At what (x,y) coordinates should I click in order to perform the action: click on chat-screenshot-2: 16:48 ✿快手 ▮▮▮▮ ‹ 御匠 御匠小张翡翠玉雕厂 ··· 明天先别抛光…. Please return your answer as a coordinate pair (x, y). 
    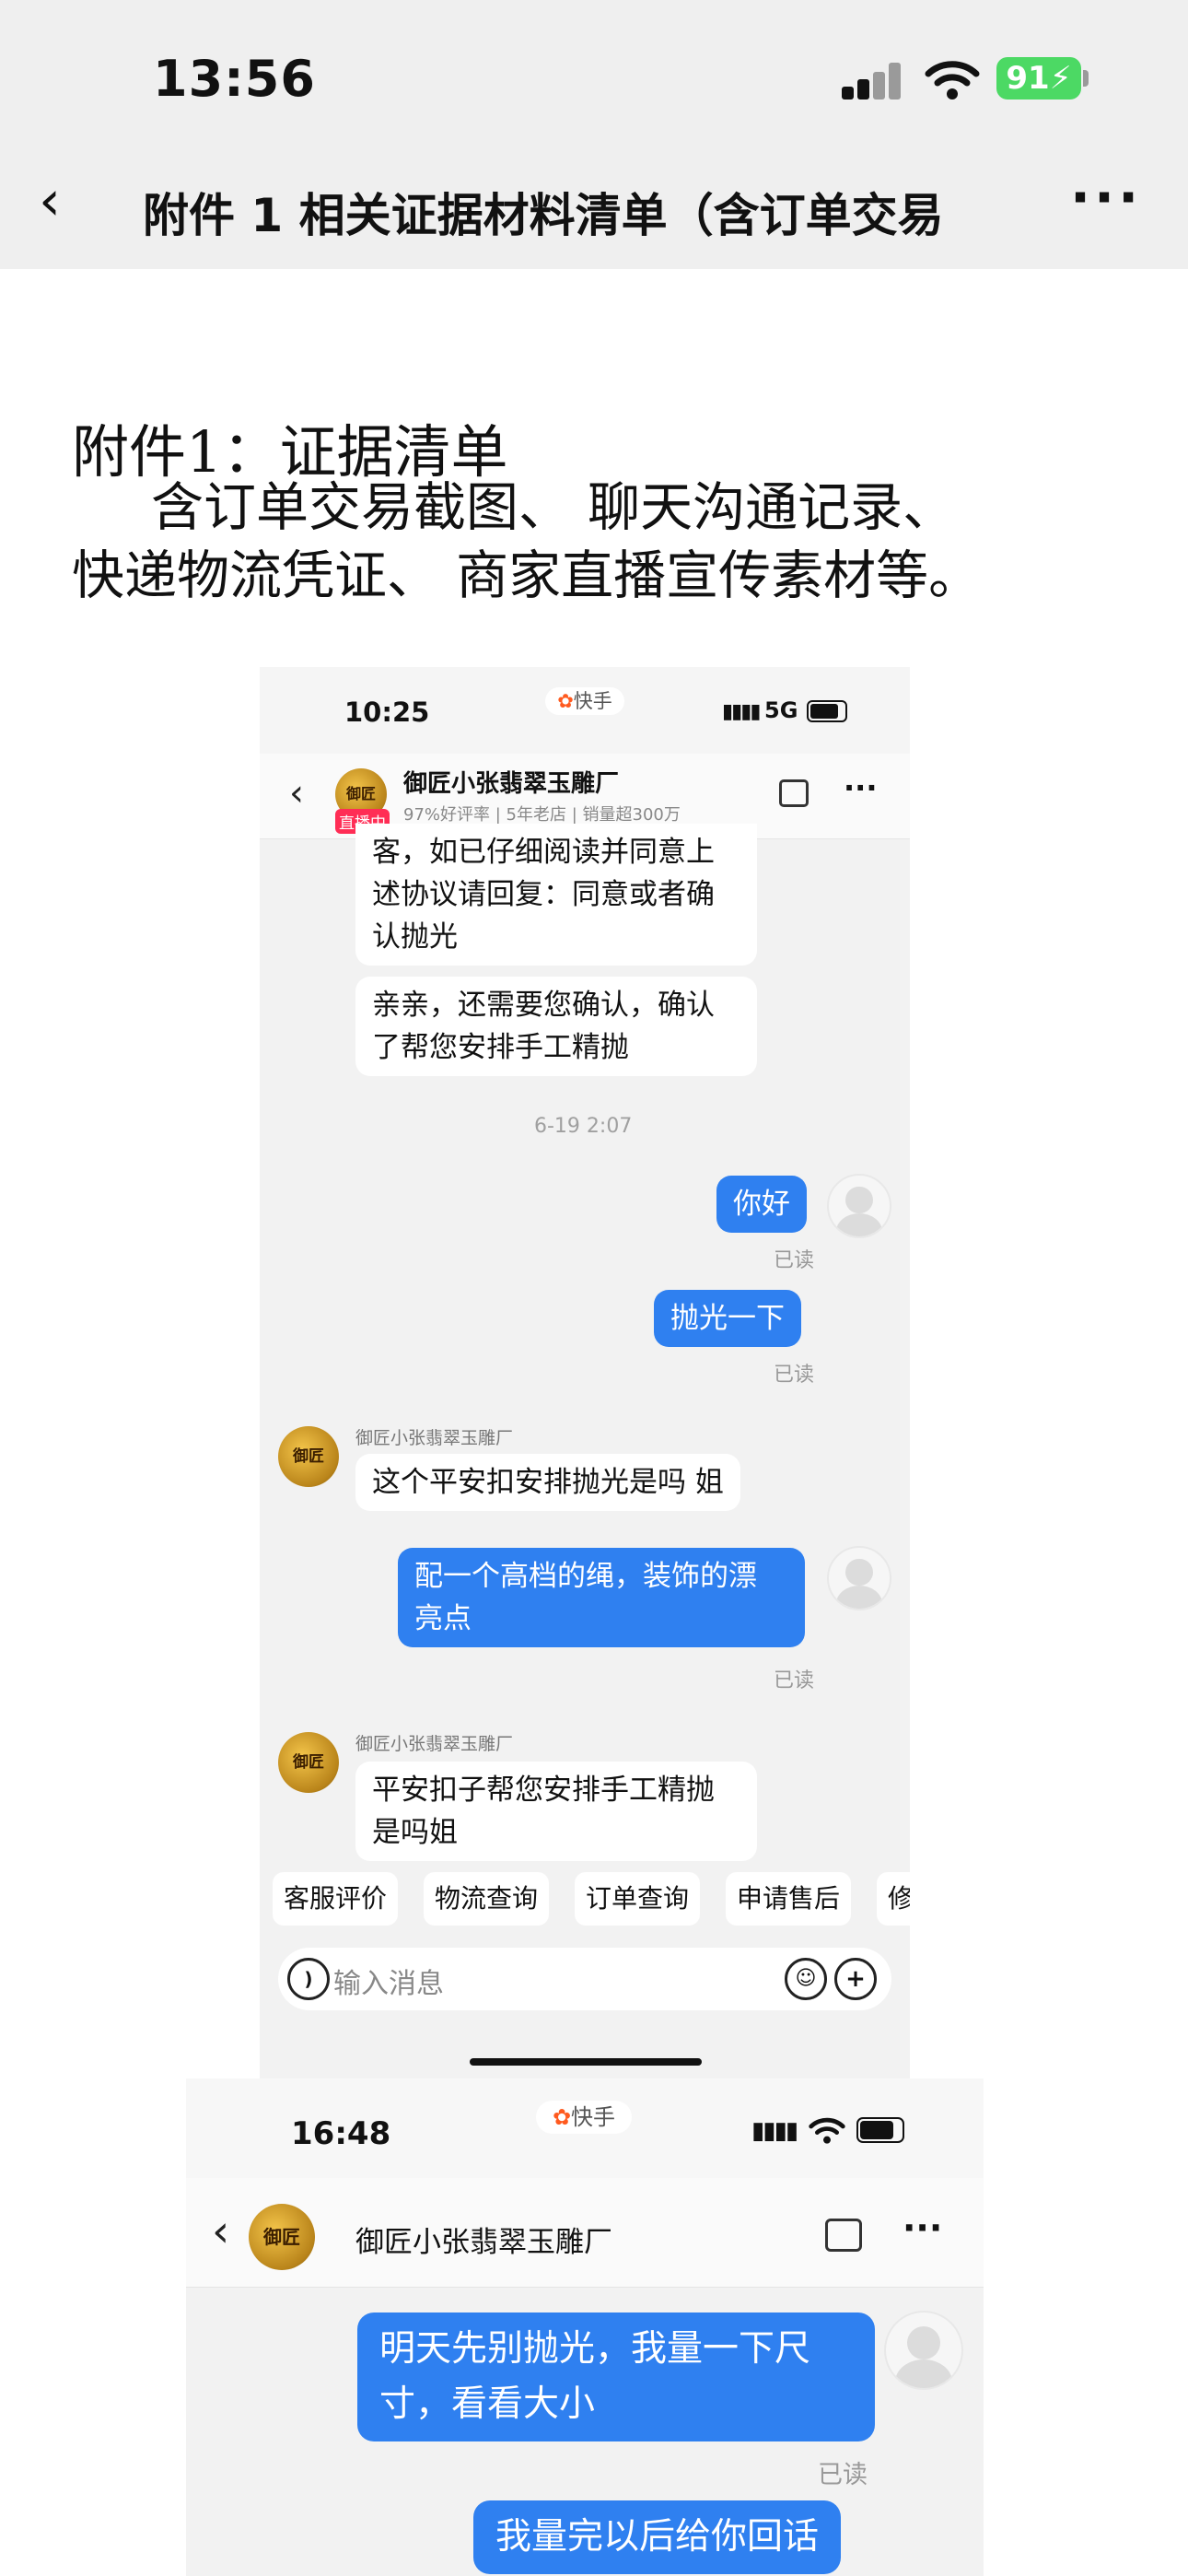
    Looking at the image, I should click on (585, 2327).